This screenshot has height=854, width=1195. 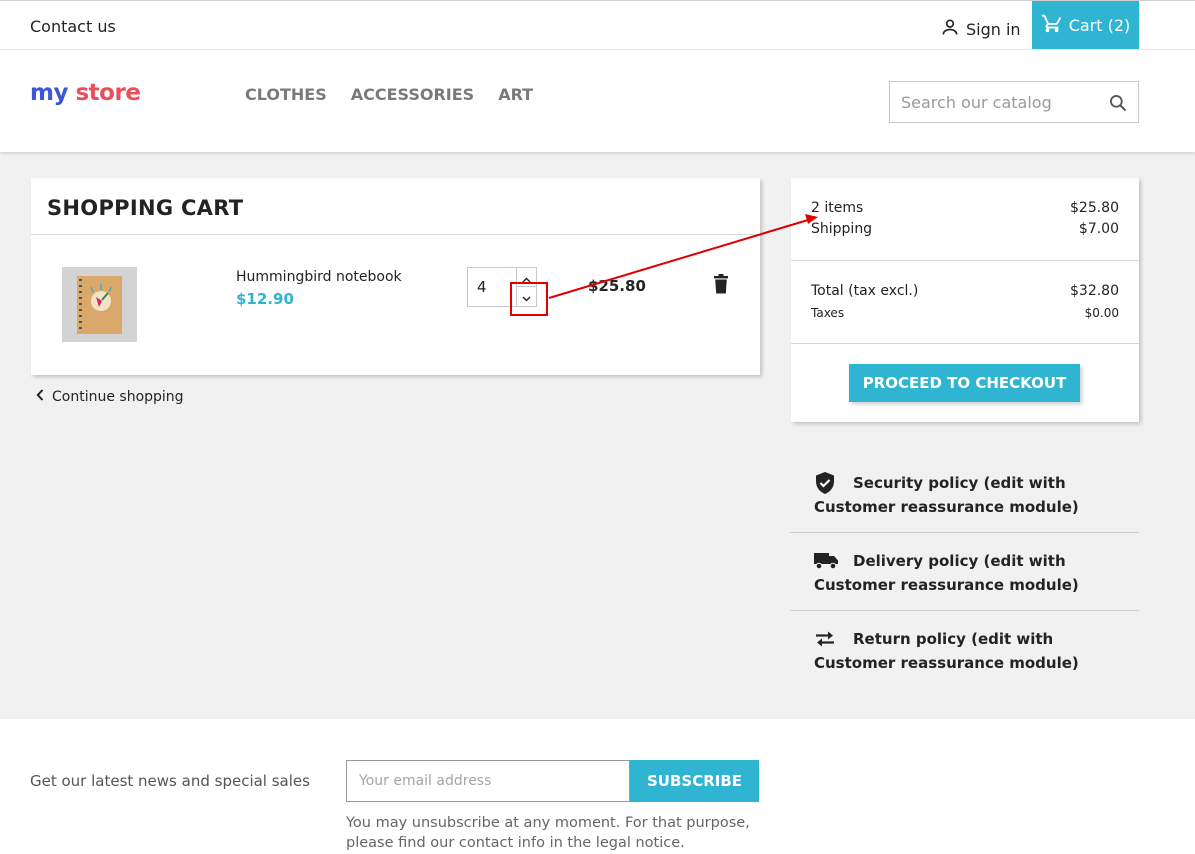 I want to click on user-icon, so click(x=950, y=29).